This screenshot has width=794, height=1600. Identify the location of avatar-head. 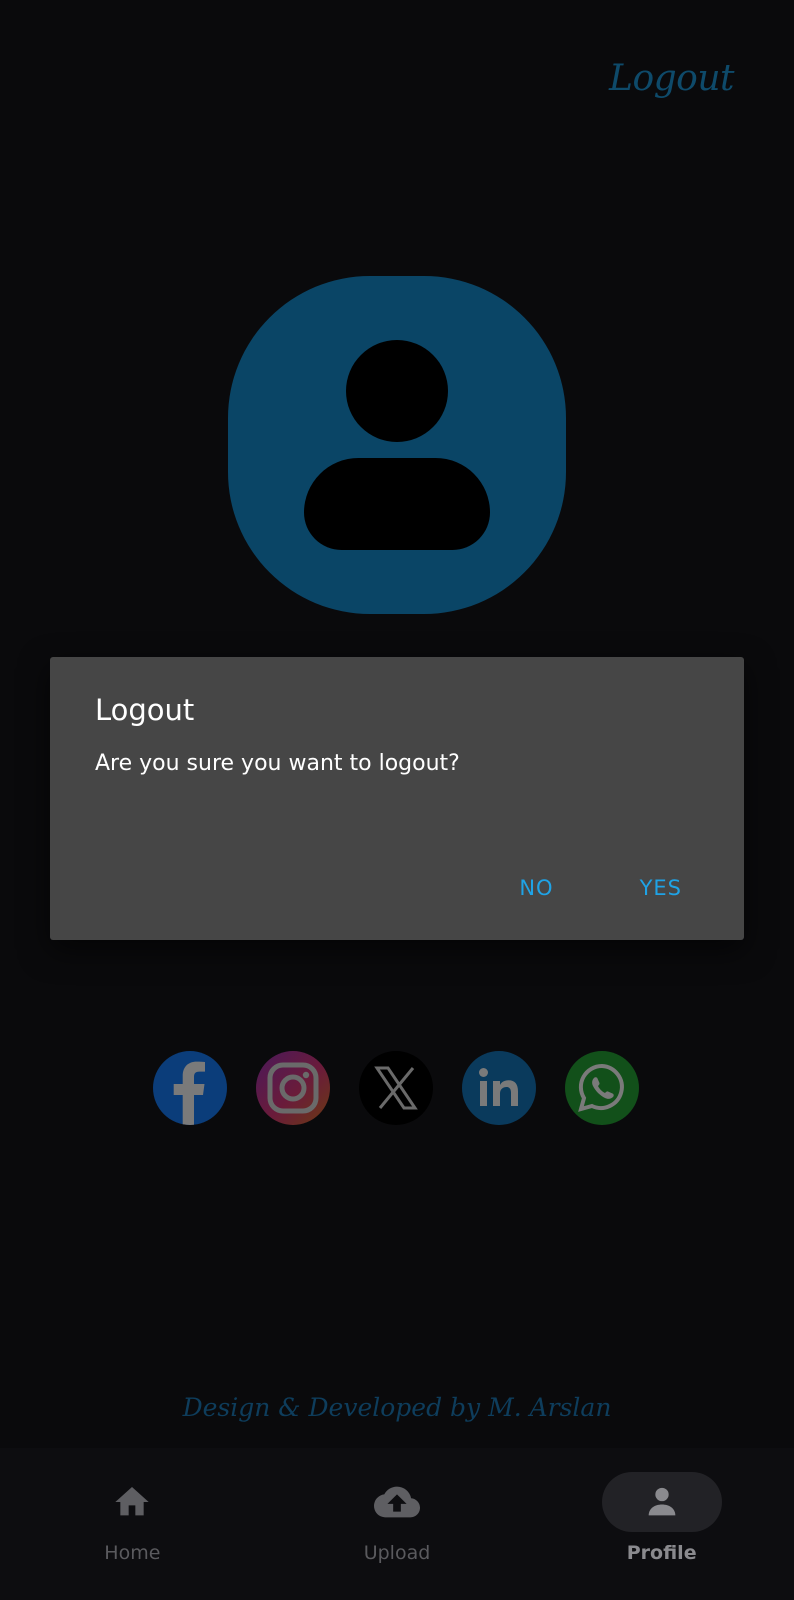
(397, 391).